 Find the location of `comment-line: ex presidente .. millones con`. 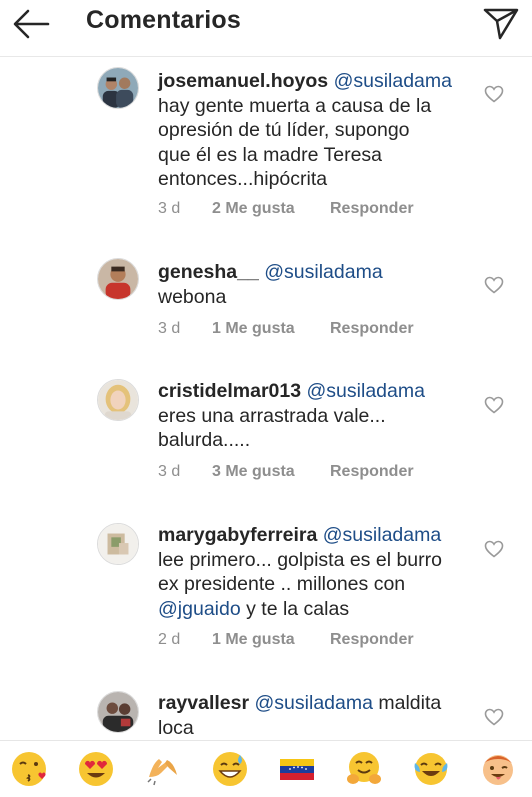

comment-line: ex presidente .. millones con is located at coordinates (282, 584).